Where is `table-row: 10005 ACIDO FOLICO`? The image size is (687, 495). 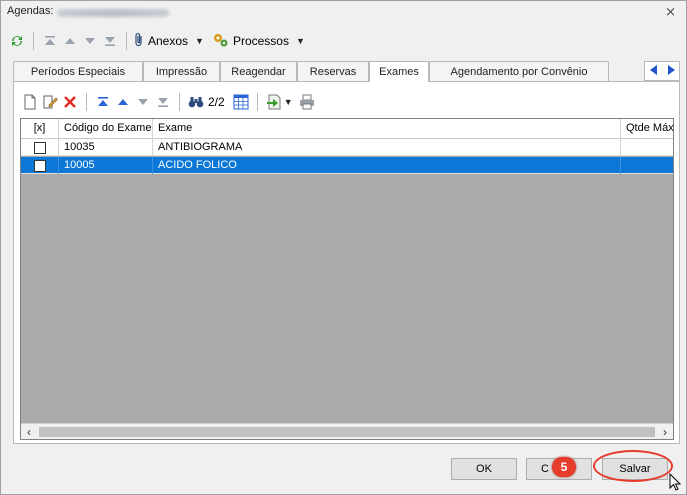
table-row: 10005 ACIDO FOLICO is located at coordinates (347, 165).